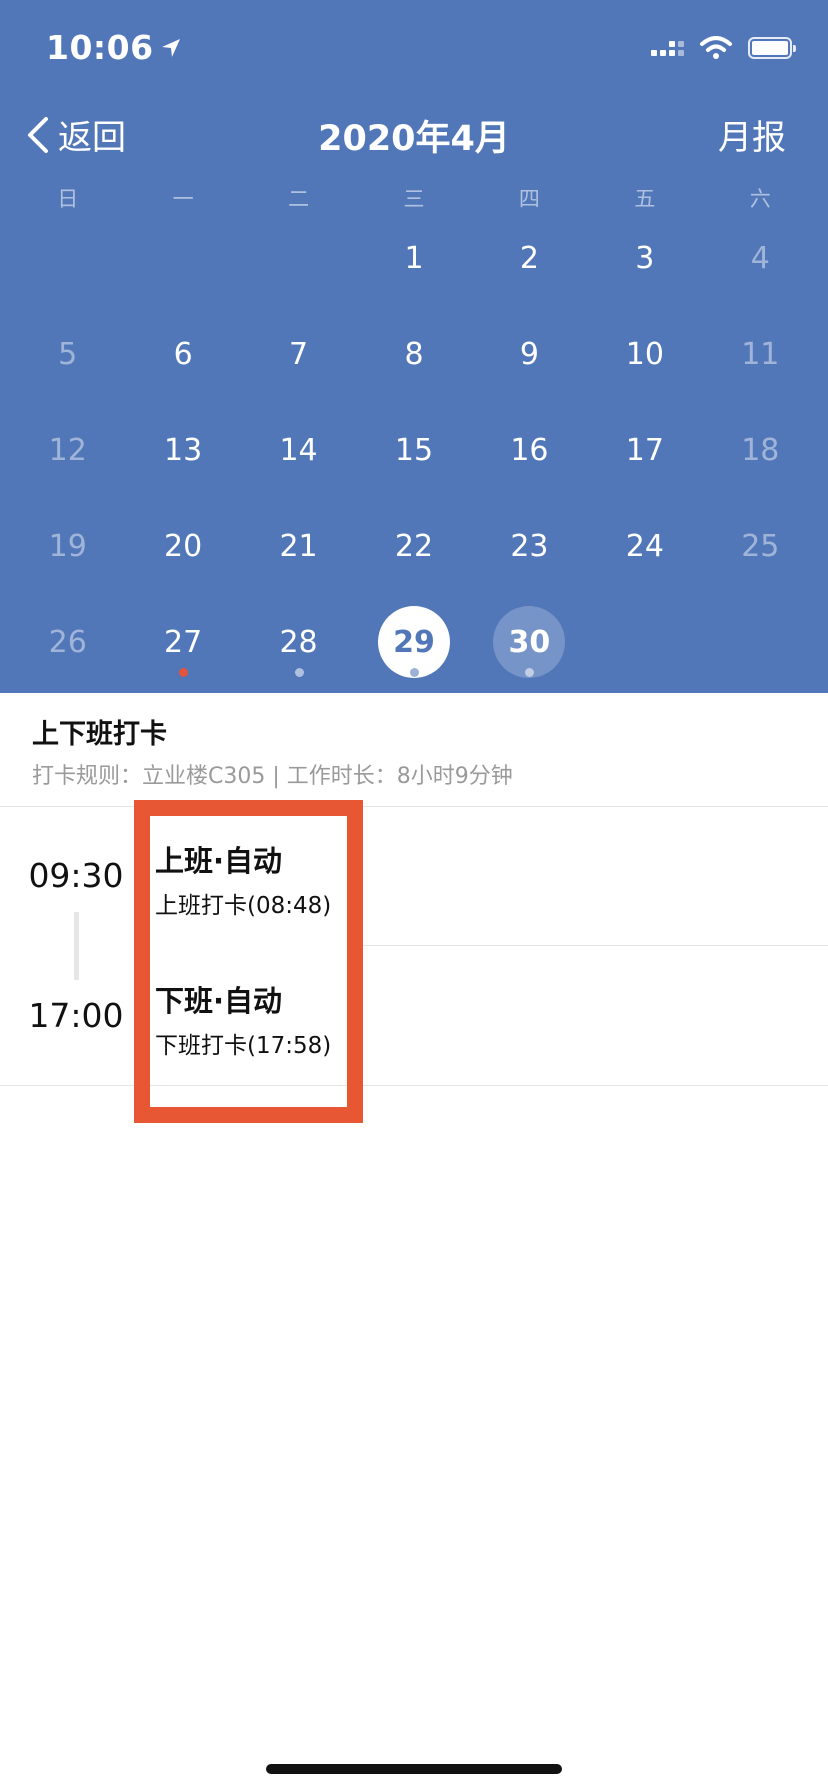 The image size is (828, 1792). I want to click on calendar-day-number: 1, so click(414, 258).